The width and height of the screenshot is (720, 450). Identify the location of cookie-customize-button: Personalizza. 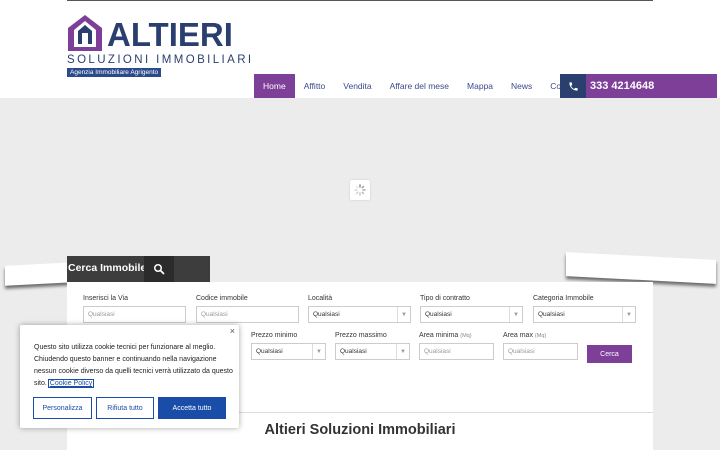
(62, 408).